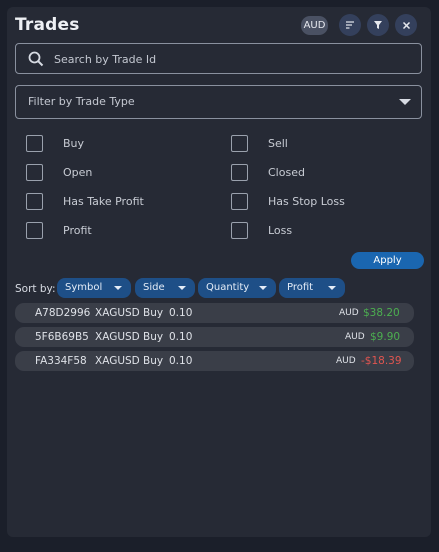 The width and height of the screenshot is (439, 552). What do you see at coordinates (286, 172) in the screenshot?
I see `checkbox-label: Closed` at bounding box center [286, 172].